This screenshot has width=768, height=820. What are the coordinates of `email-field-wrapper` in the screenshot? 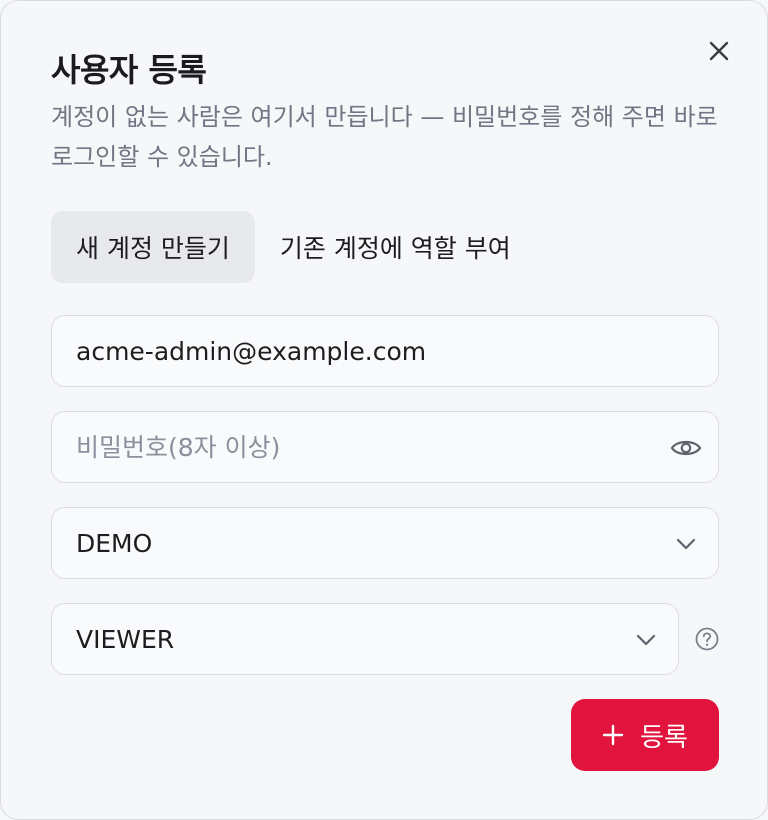 It's located at (385, 351).